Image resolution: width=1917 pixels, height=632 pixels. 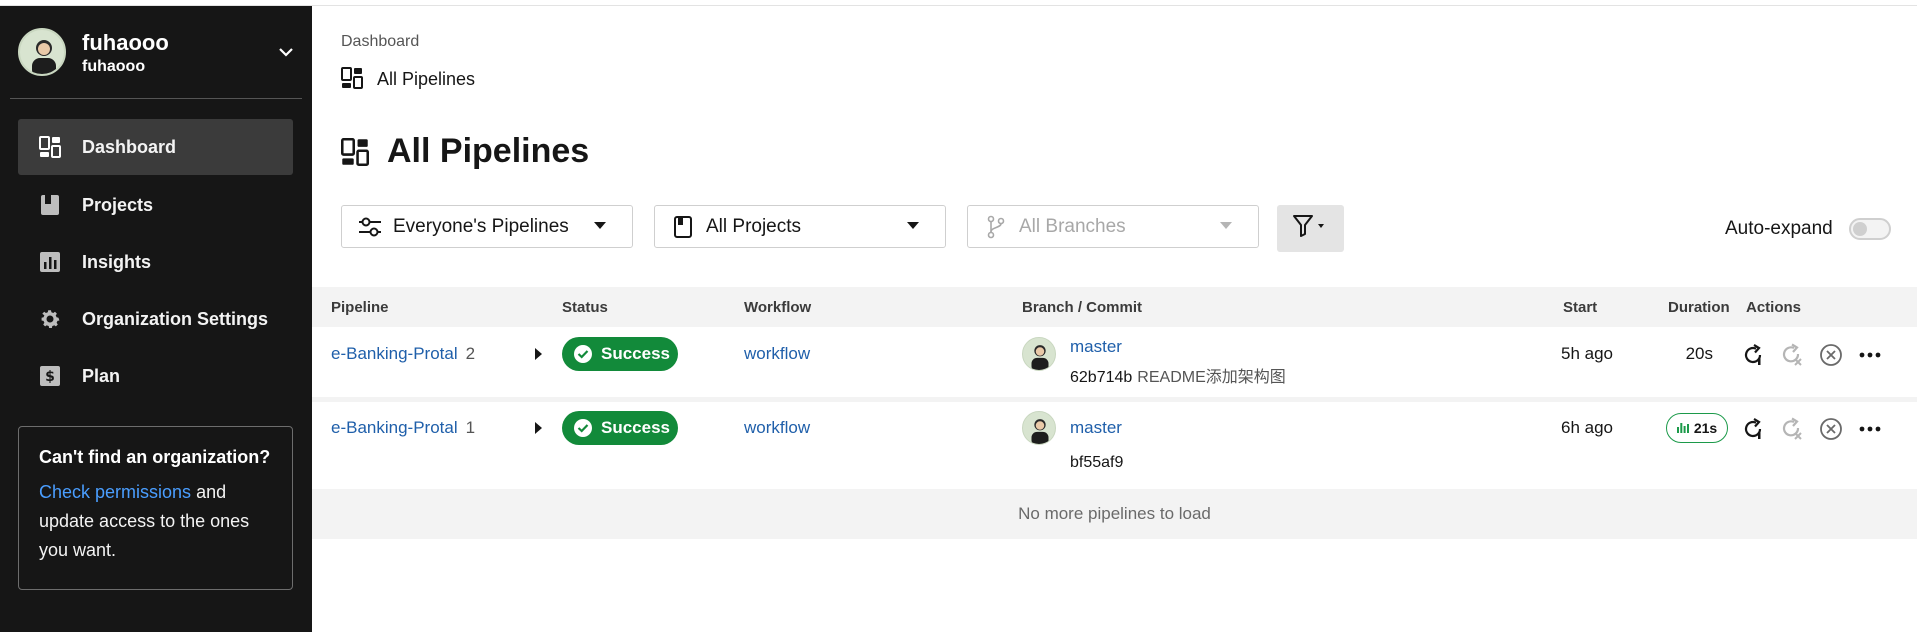 What do you see at coordinates (155, 262) in the screenshot?
I see `sidebar-item-insights: Insights` at bounding box center [155, 262].